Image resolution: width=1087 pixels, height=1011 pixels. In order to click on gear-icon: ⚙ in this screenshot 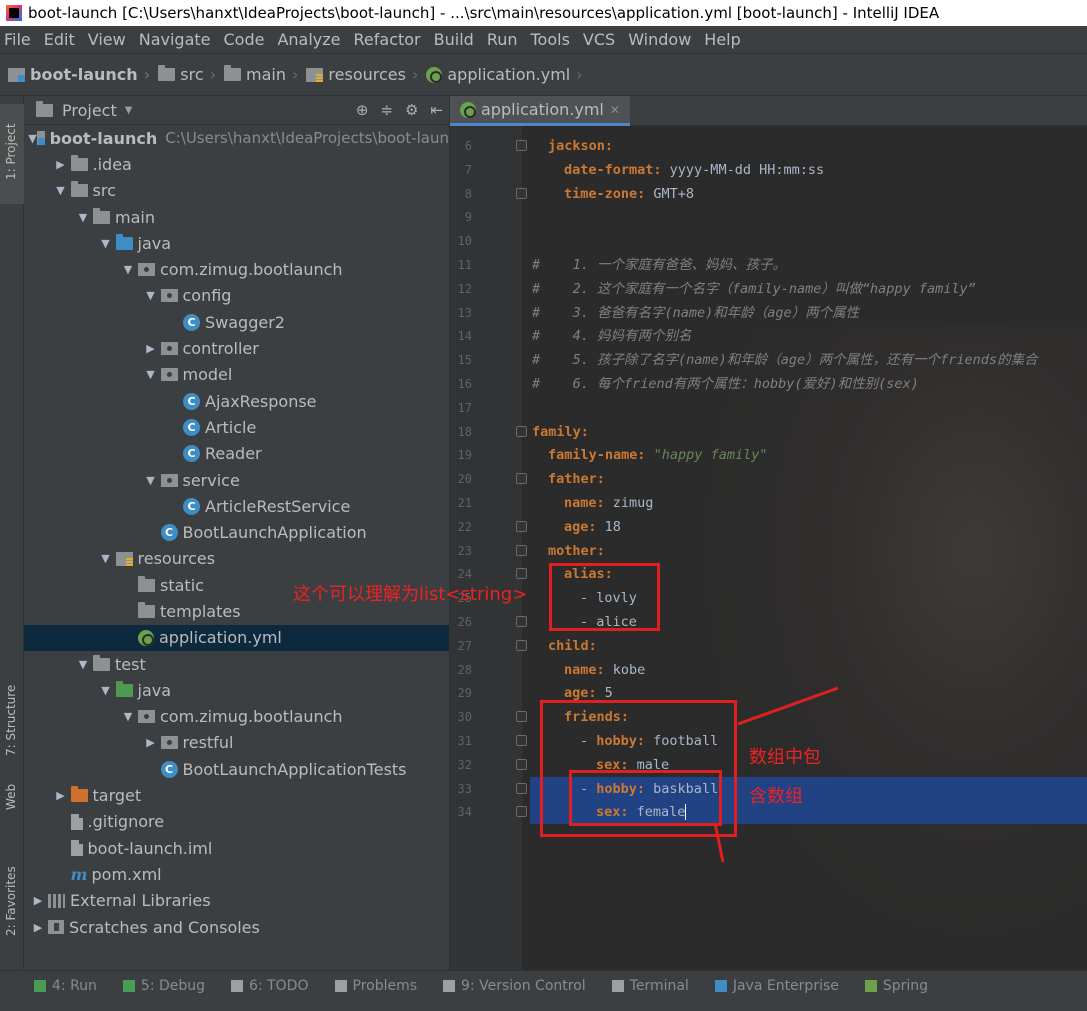, I will do `click(411, 110)`.